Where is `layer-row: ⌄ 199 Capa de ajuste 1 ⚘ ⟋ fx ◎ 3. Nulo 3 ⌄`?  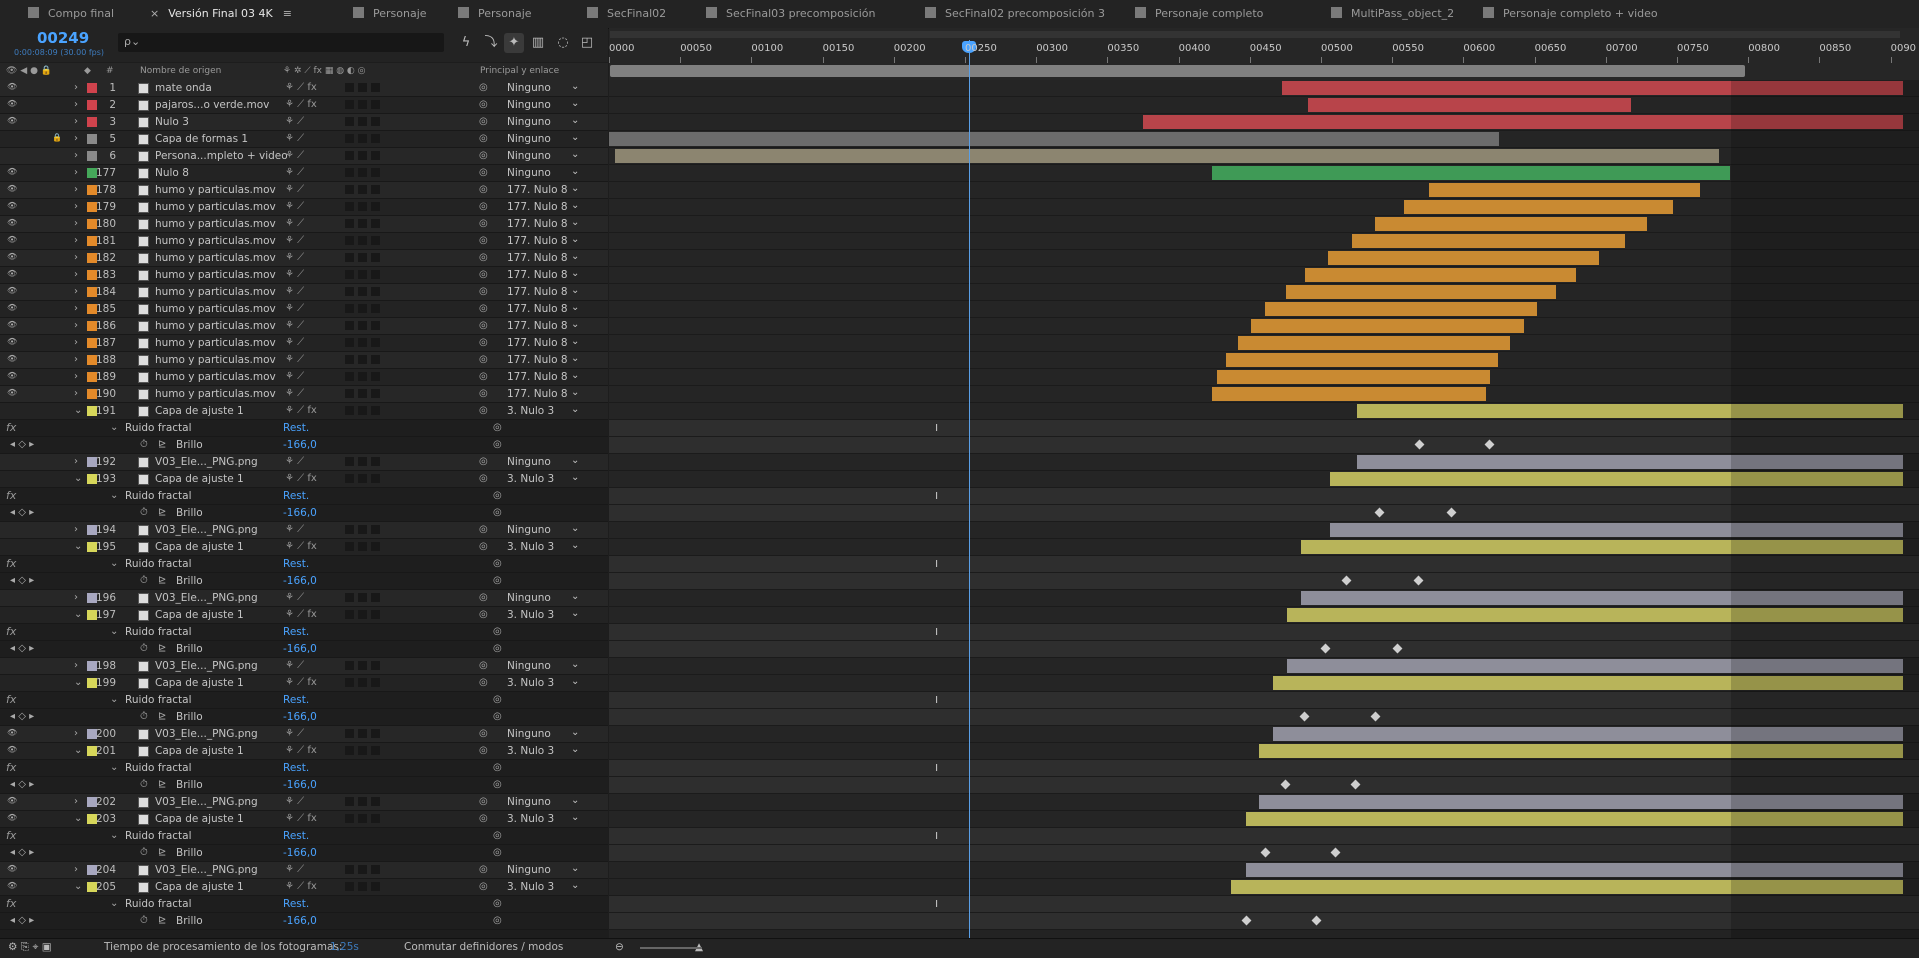
layer-row: ⌄ 199 Capa de ajuste 1 ⚘ ⟋ fx ◎ 3. Nulo 3 ⌄ is located at coordinates (304, 683).